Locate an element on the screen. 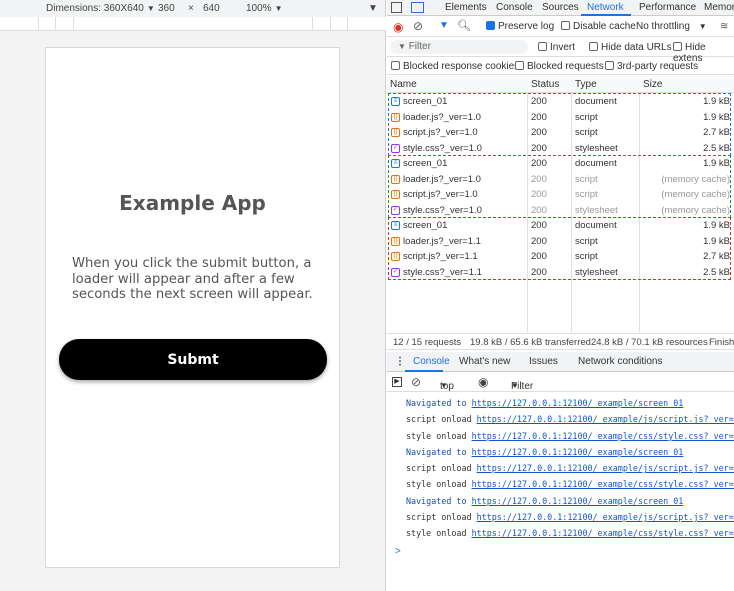  clear-console-icon: ⊘ is located at coordinates (416, 382).